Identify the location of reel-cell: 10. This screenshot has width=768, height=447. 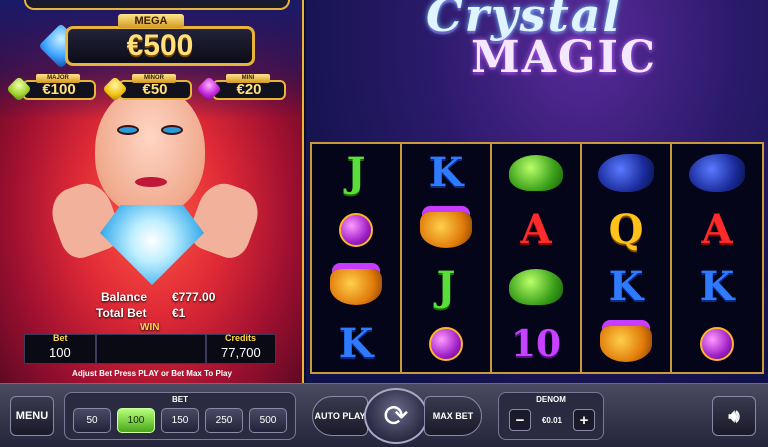
(536, 343).